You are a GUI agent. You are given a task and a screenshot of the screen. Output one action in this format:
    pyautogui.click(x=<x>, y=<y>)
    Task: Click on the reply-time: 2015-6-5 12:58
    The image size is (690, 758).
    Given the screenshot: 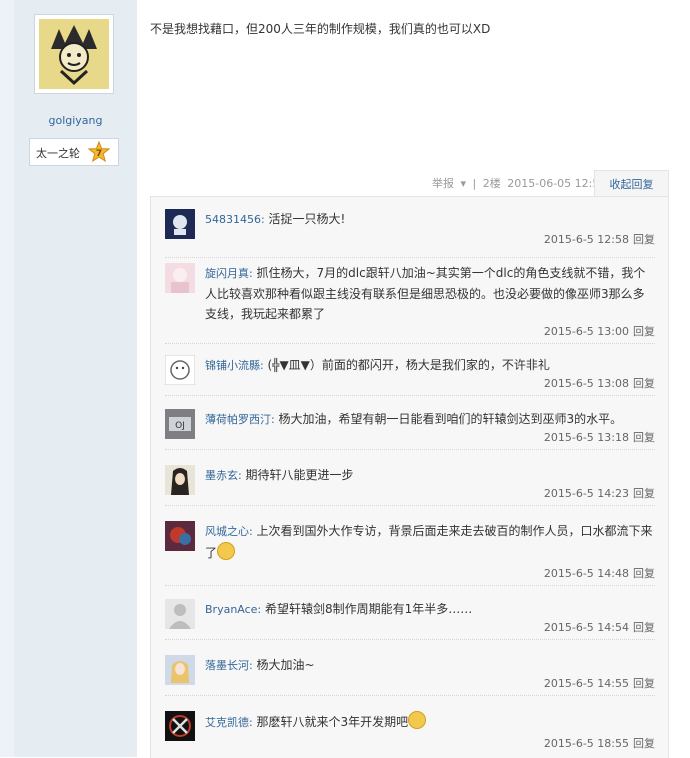 What is the action you would take?
    pyautogui.click(x=586, y=239)
    